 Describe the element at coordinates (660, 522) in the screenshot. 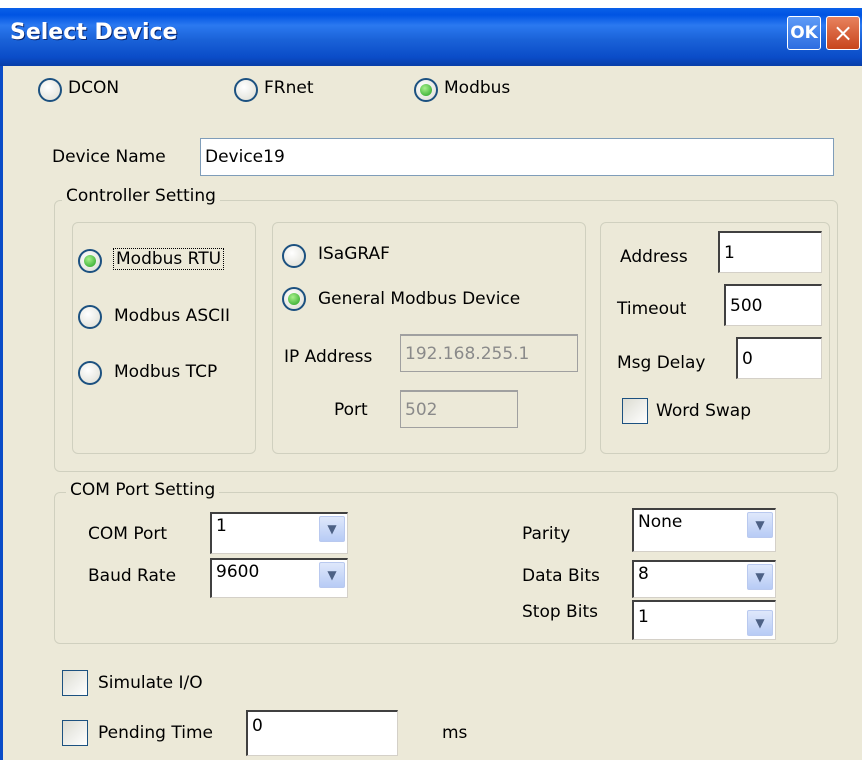

I see `parity-value: None` at that location.